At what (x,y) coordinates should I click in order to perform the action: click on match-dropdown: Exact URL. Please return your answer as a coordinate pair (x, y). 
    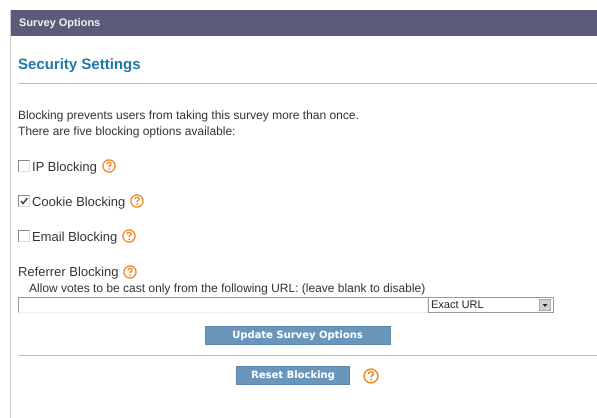
    Looking at the image, I should click on (491, 305).